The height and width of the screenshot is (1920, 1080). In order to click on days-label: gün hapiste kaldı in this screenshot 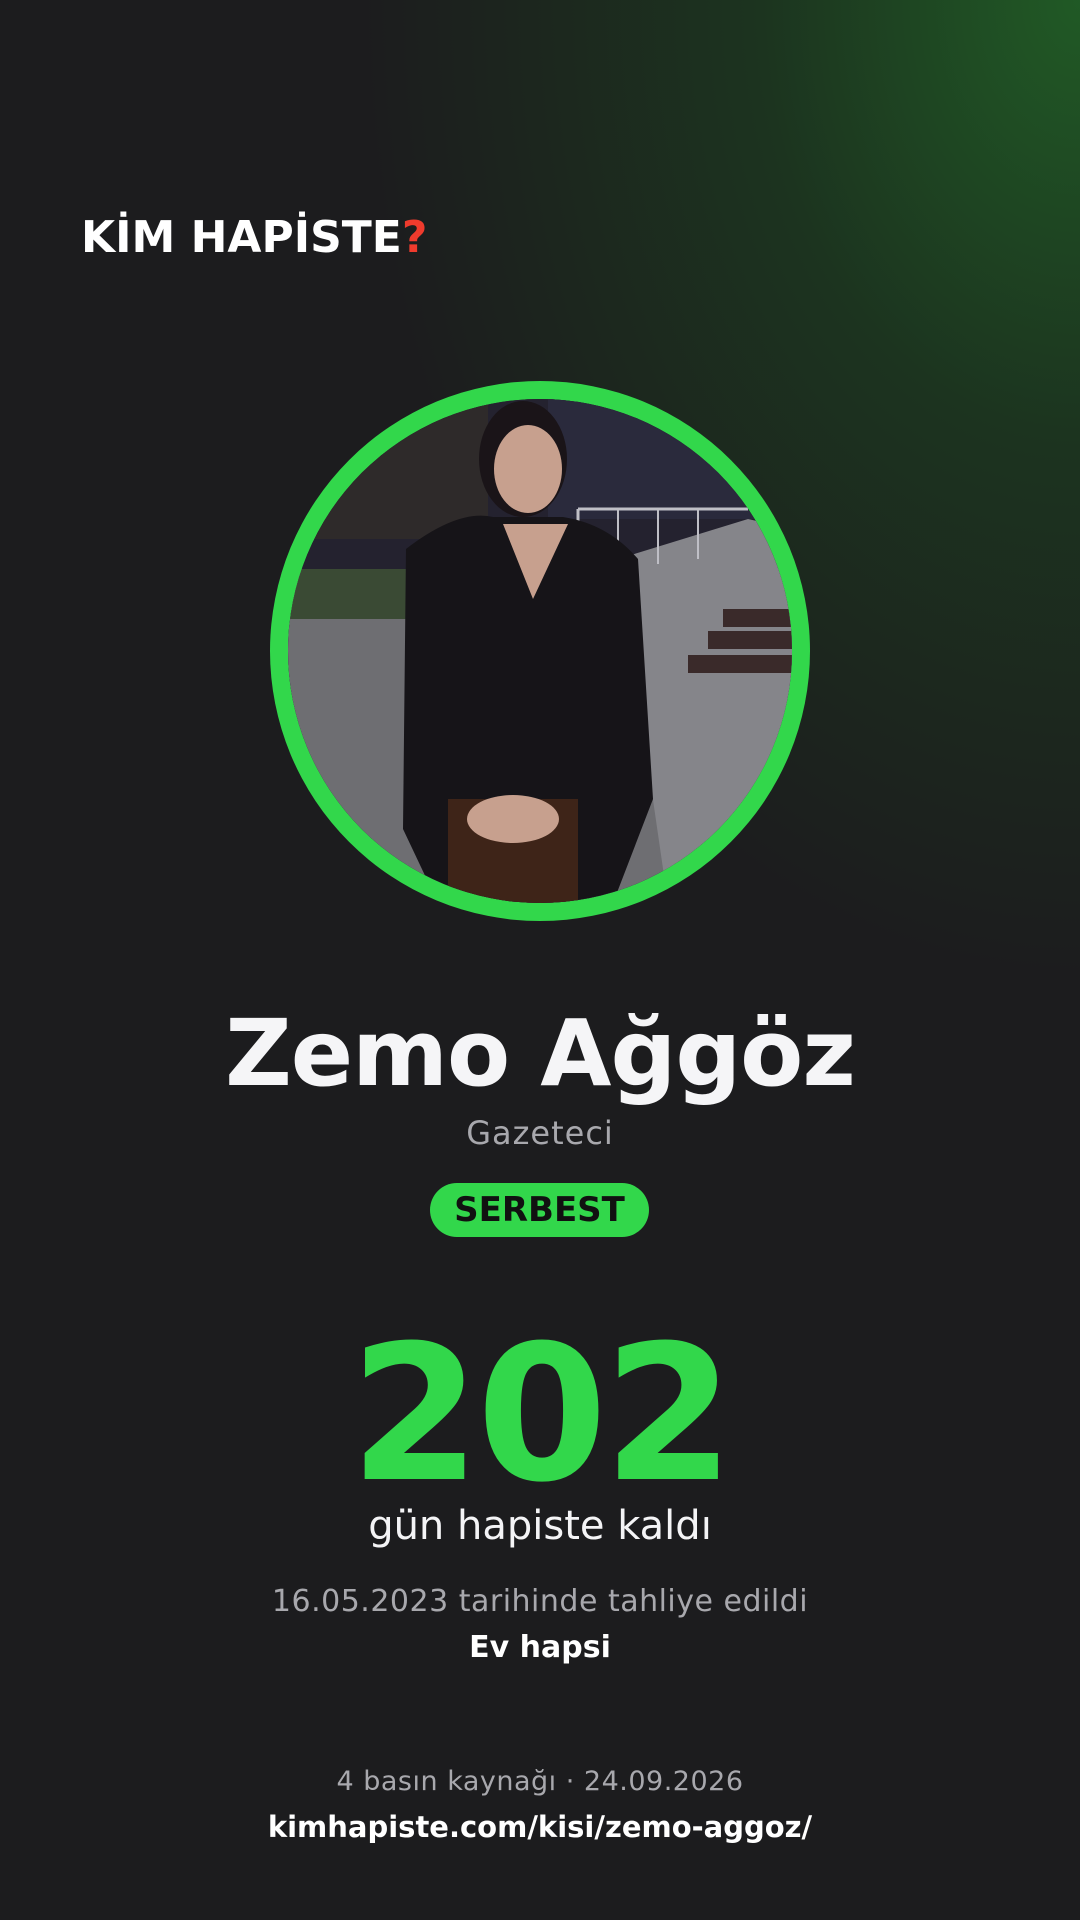, I will do `click(540, 1526)`.